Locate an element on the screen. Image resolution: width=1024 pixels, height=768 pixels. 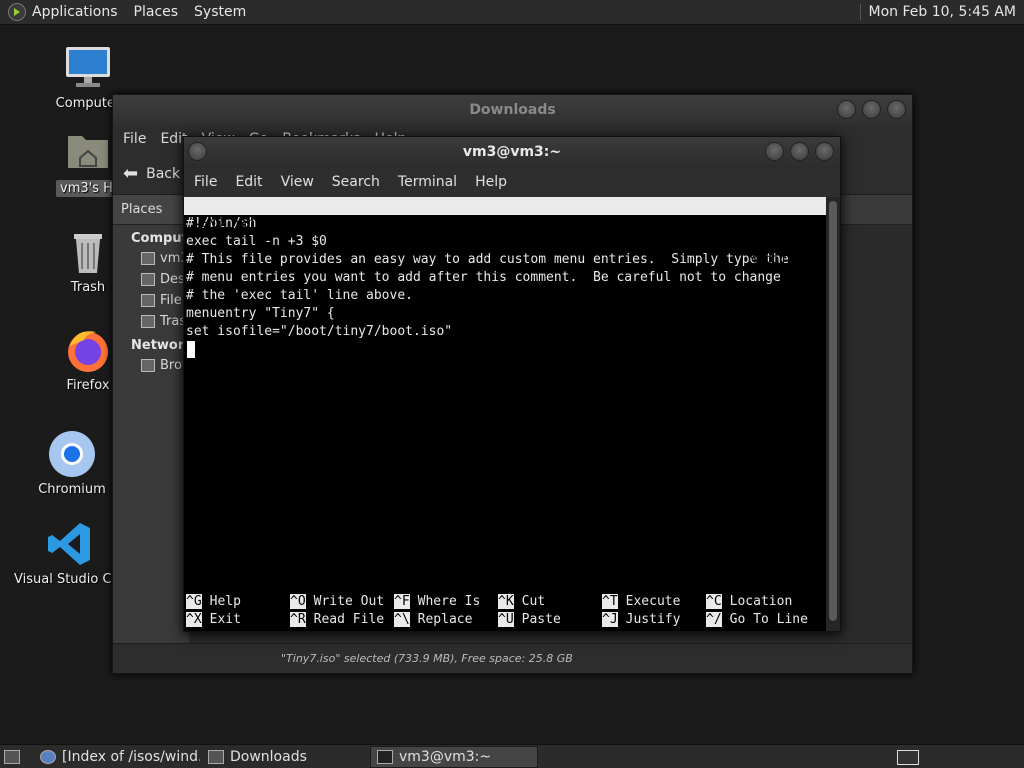
taskbar-item-terminal: vm3@vm3:~ is located at coordinates (454, 757).